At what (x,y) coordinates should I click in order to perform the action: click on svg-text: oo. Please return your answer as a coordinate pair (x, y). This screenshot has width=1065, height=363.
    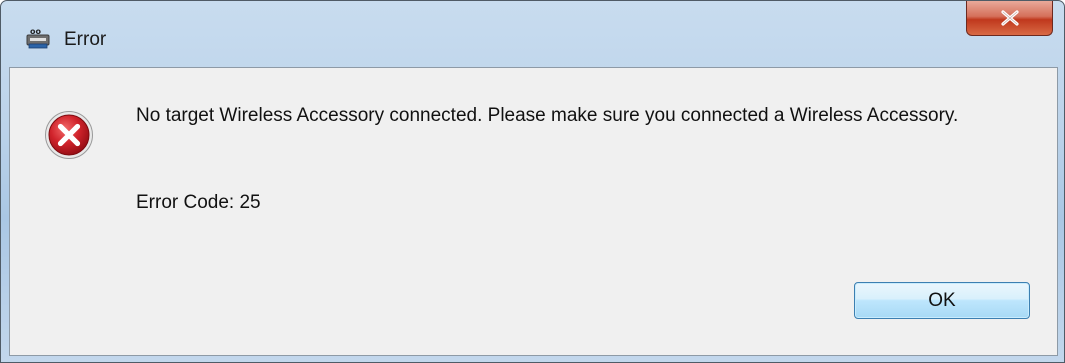
    Looking at the image, I should click on (35, 31).